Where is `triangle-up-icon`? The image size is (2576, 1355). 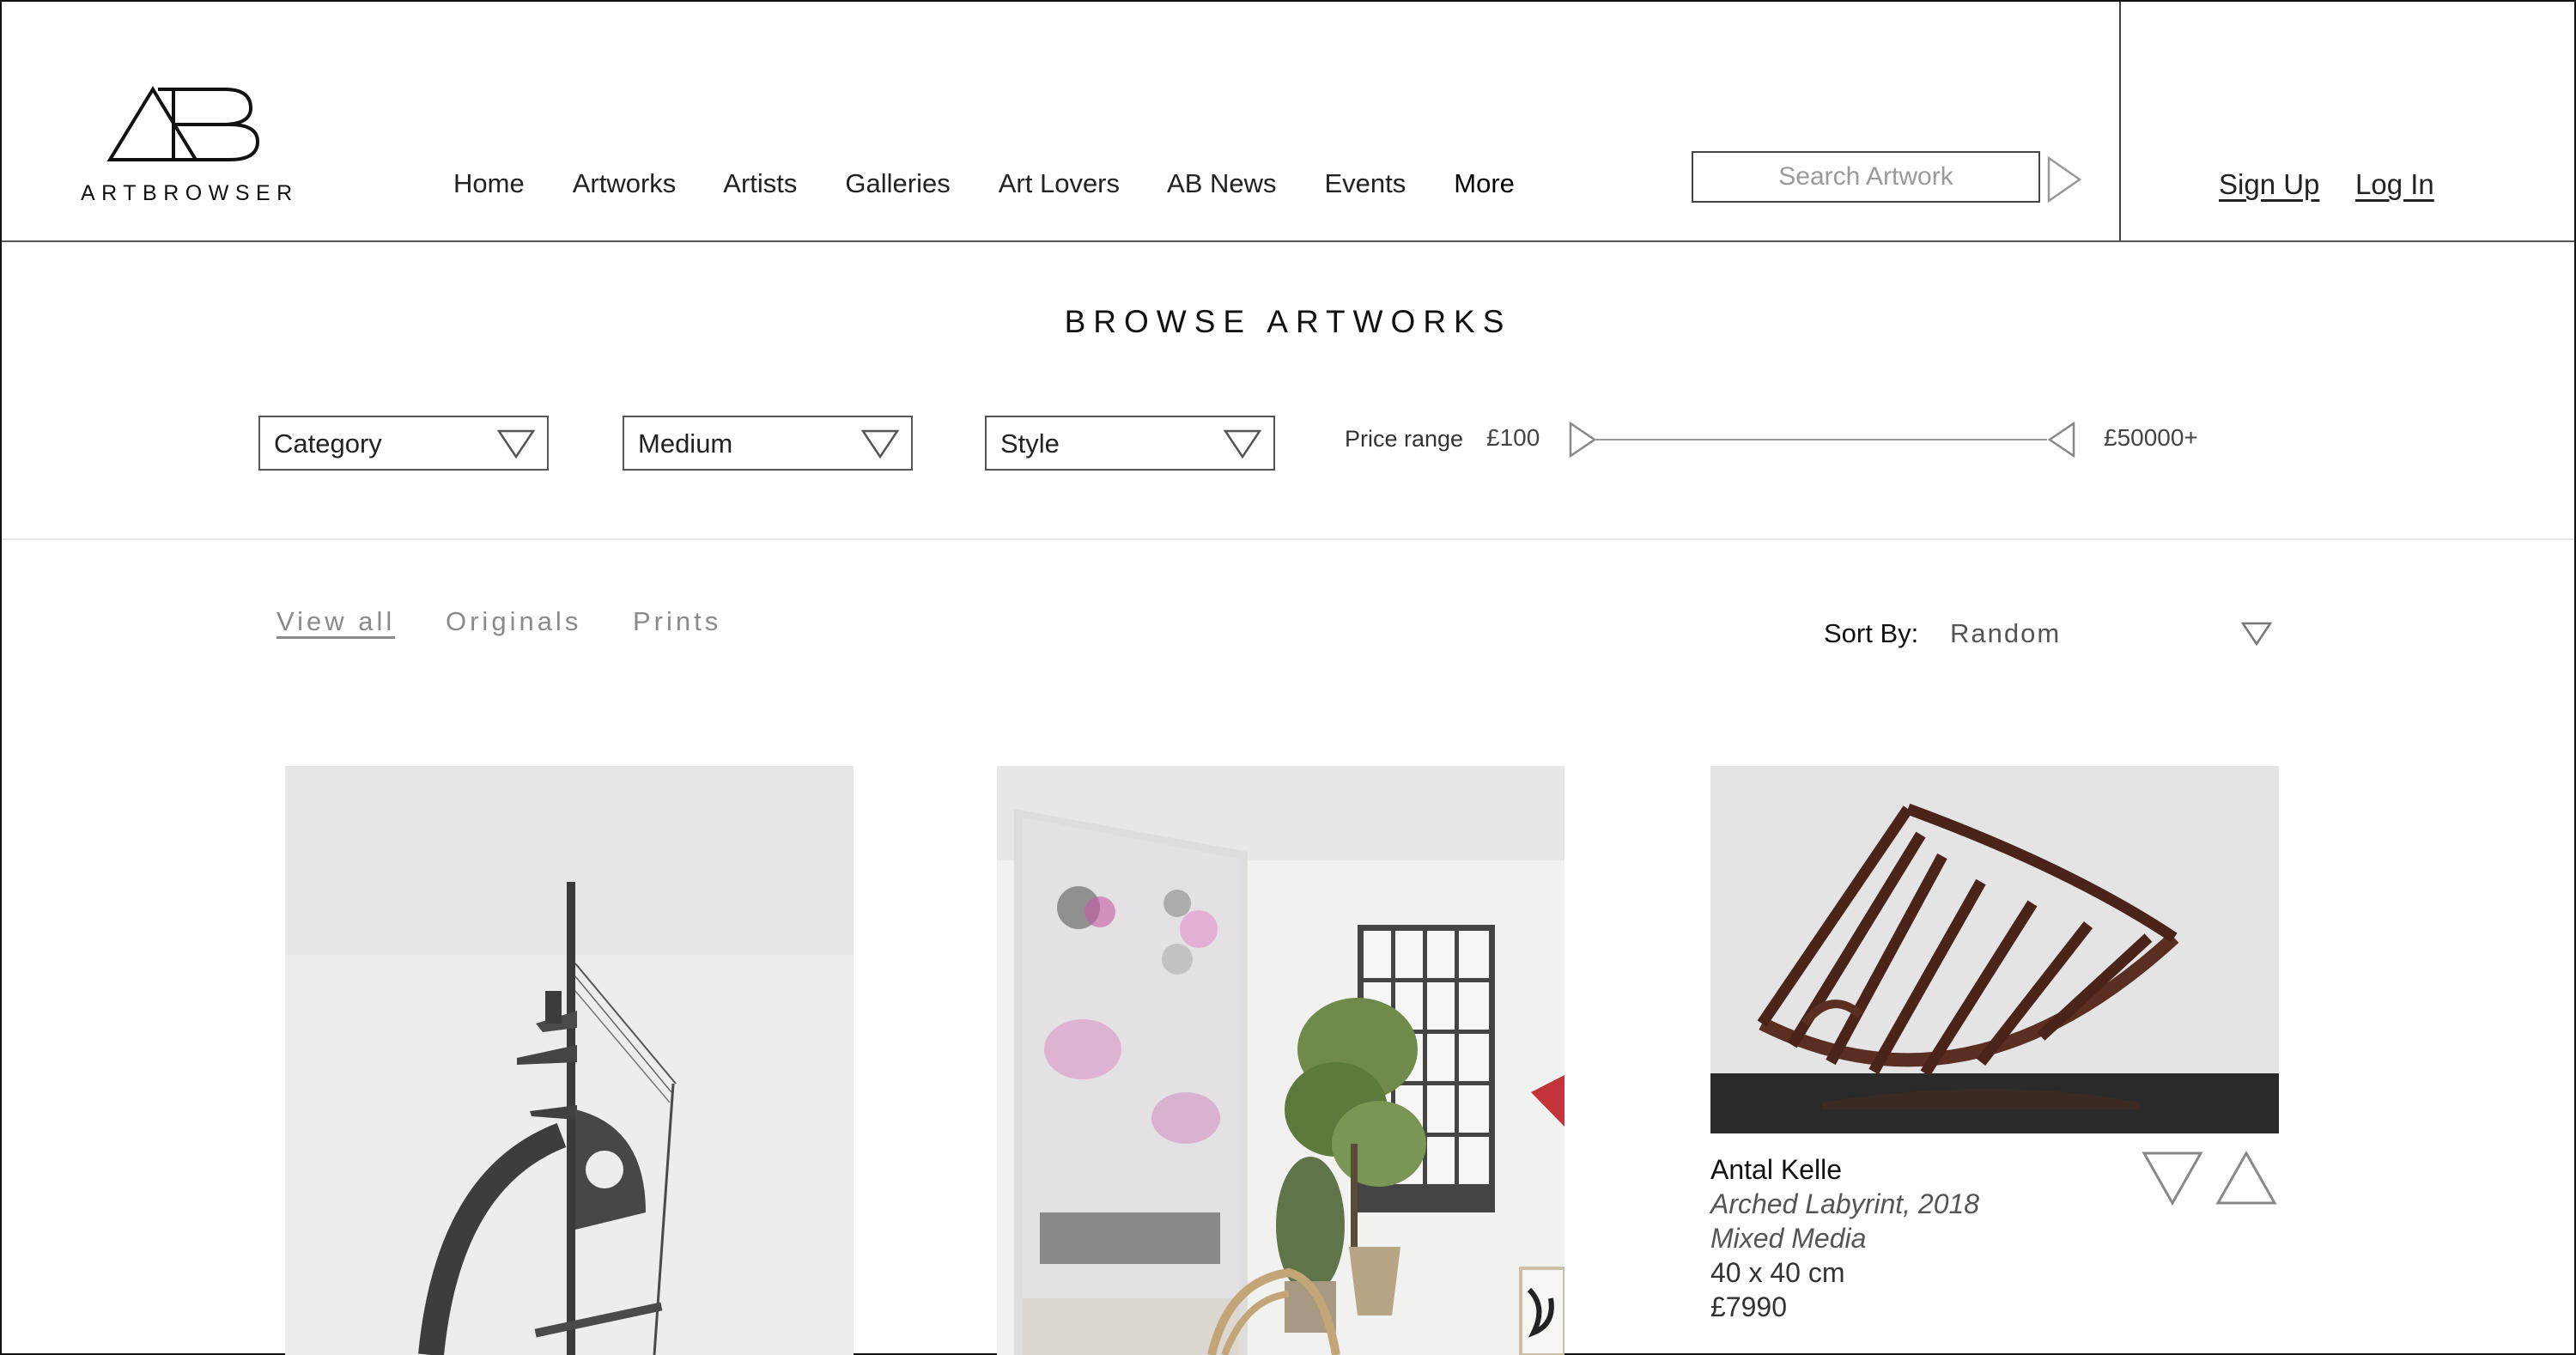 triangle-up-icon is located at coordinates (2246, 1177).